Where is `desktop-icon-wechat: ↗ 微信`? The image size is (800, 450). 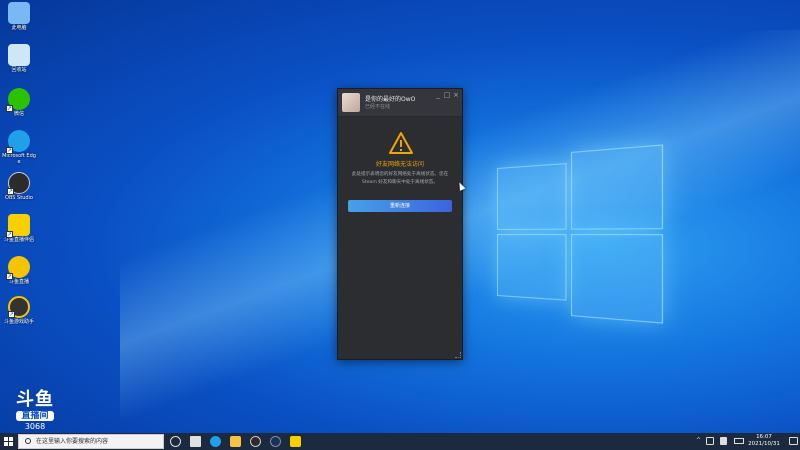 desktop-icon-wechat: ↗ 微信 is located at coordinates (19, 102).